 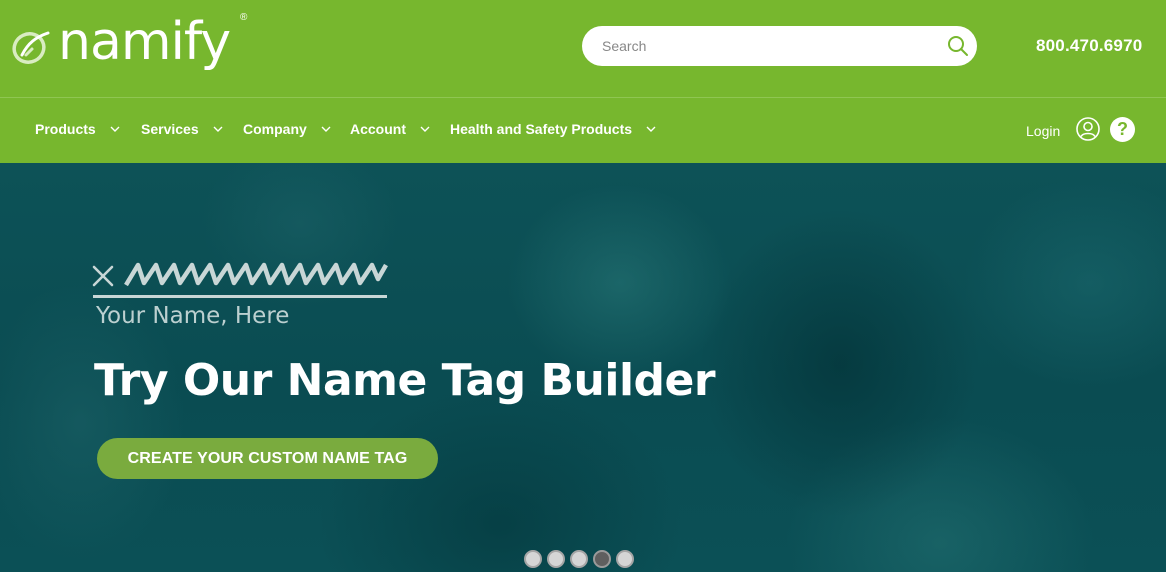 I want to click on login-link: Login, so click(x=1043, y=131).